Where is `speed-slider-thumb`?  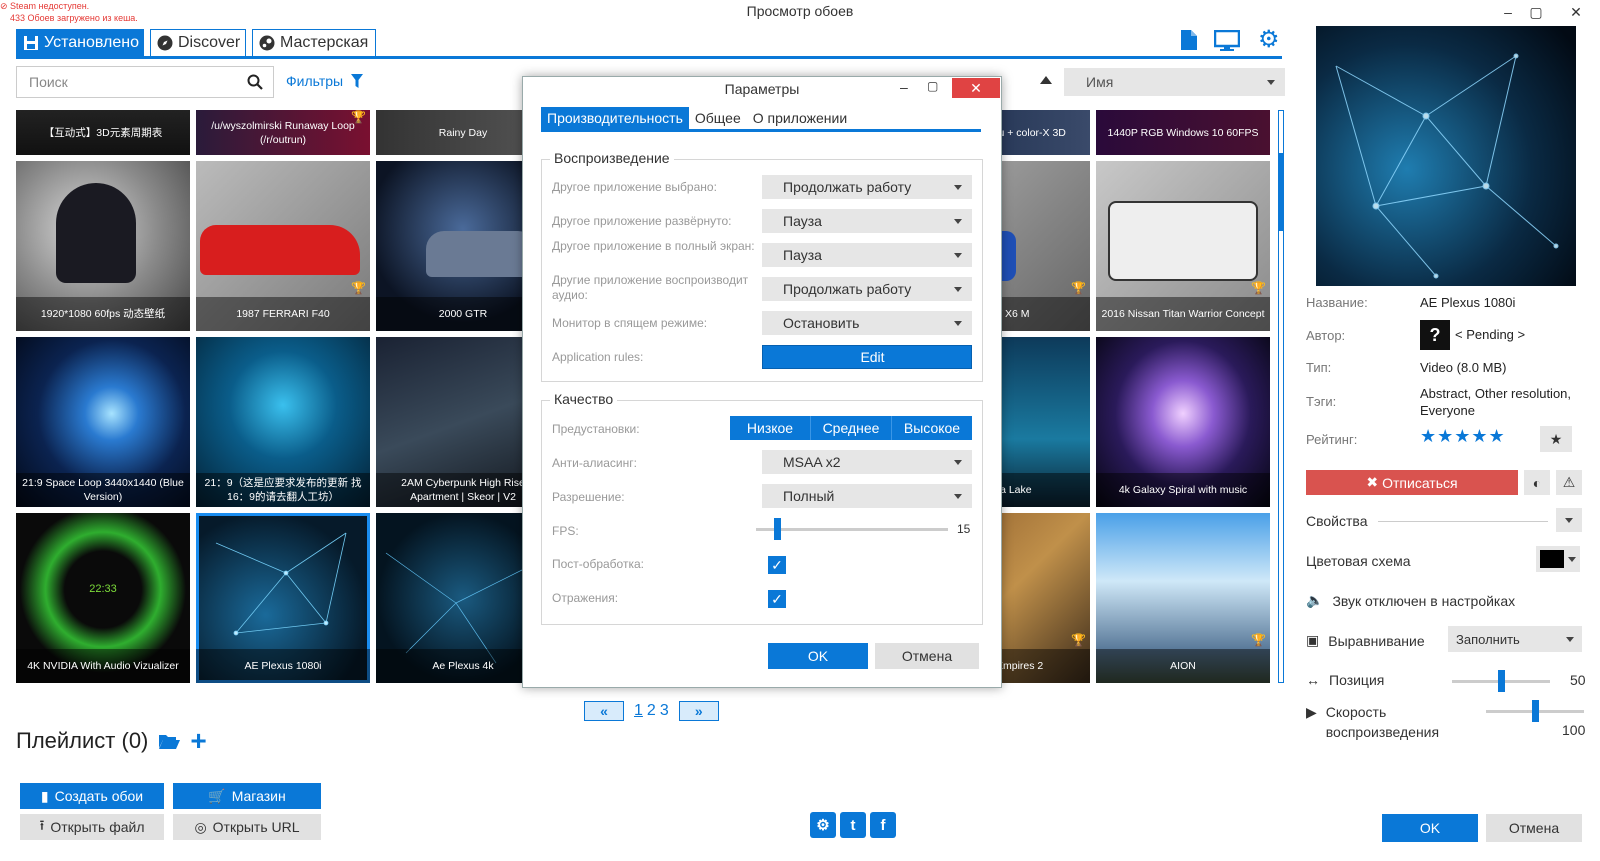
speed-slider-thumb is located at coordinates (1535, 711).